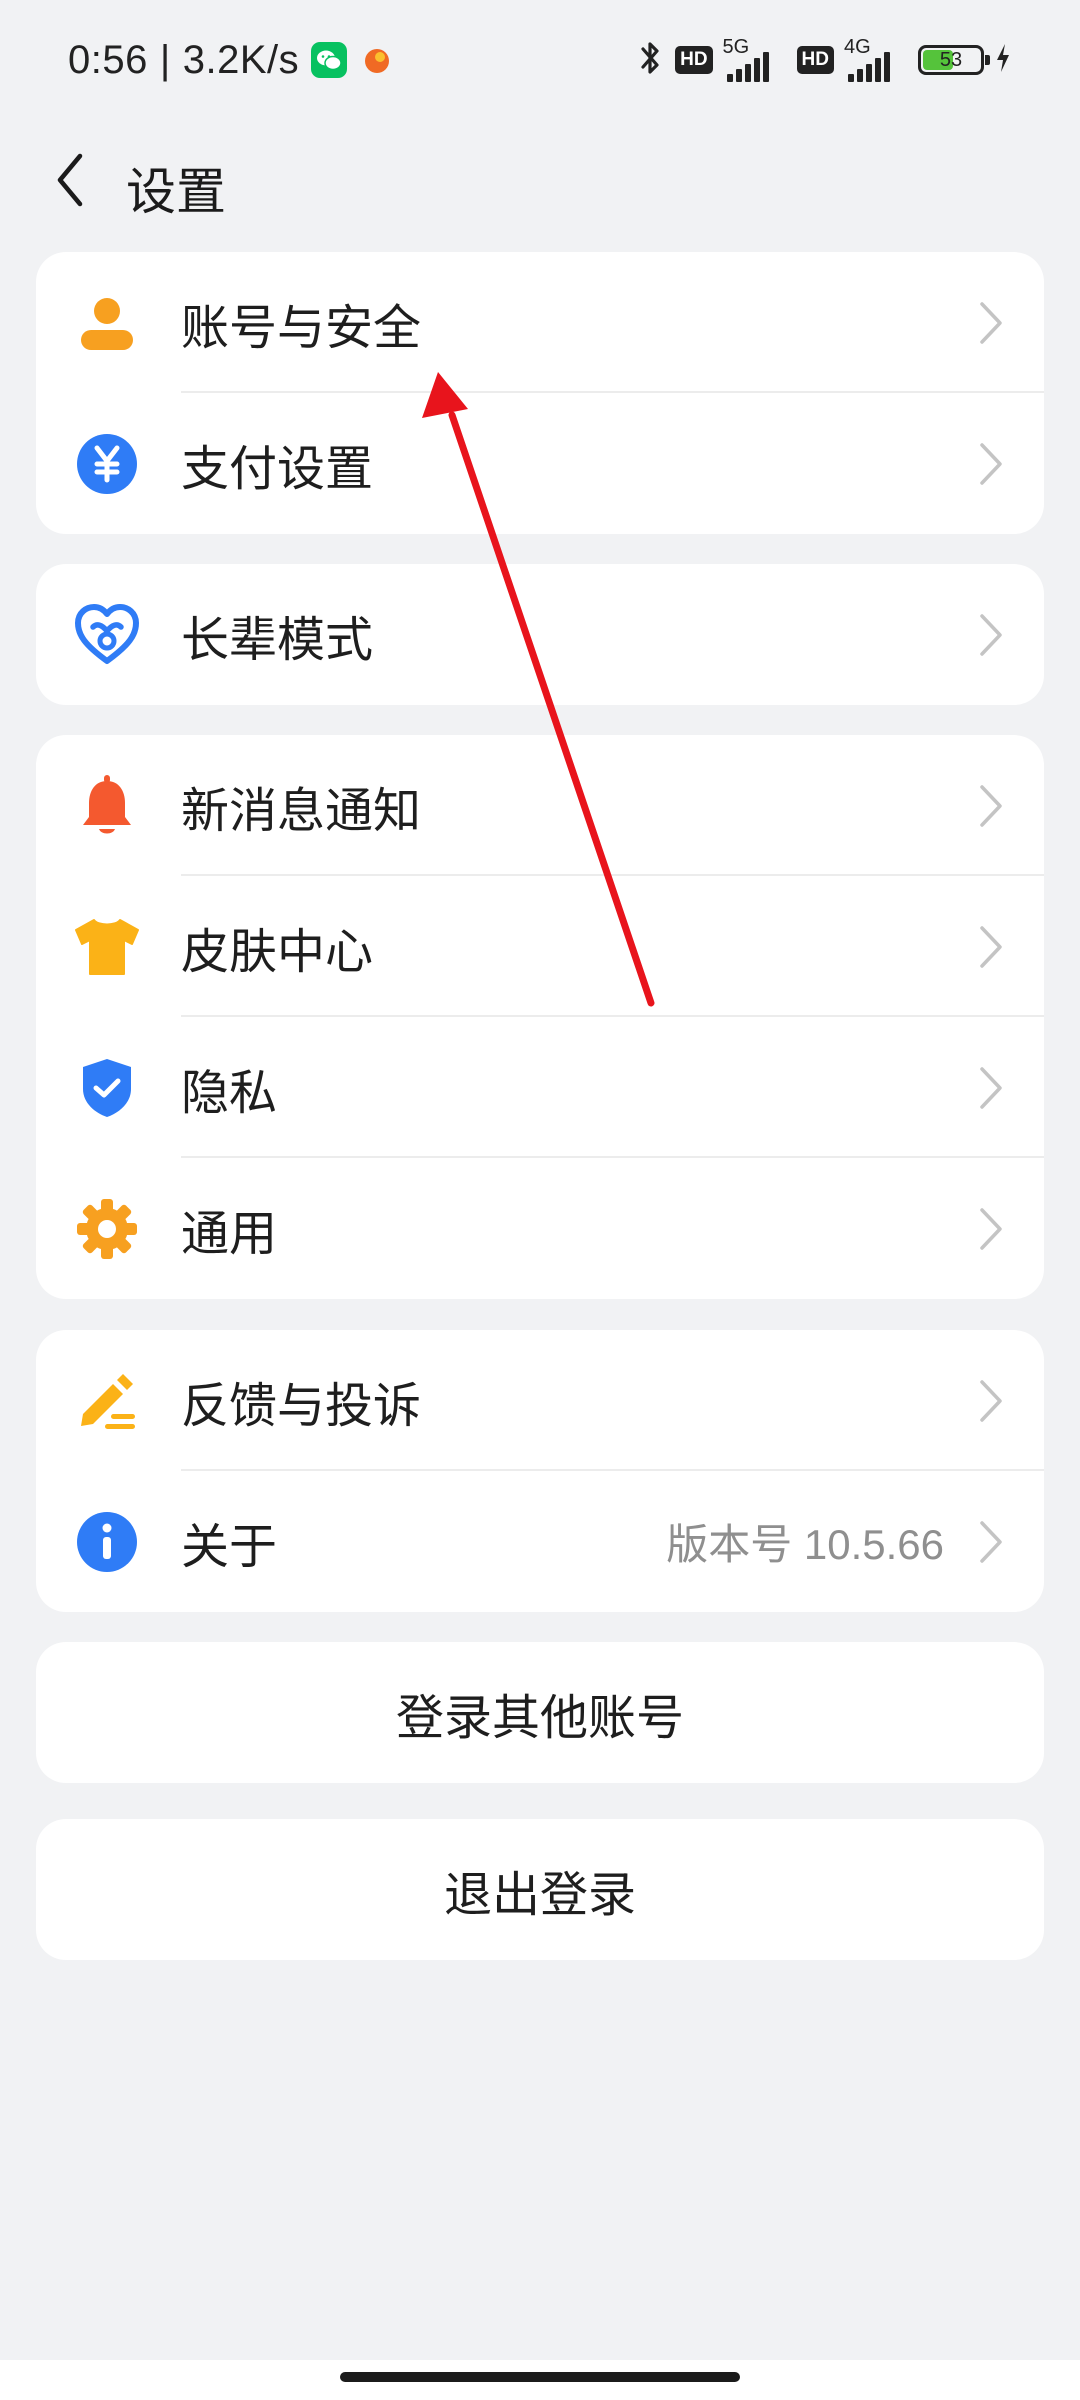 Image resolution: width=1080 pixels, height=2400 pixels. I want to click on settings-item-elder-mode: 长辈模式, so click(540, 634).